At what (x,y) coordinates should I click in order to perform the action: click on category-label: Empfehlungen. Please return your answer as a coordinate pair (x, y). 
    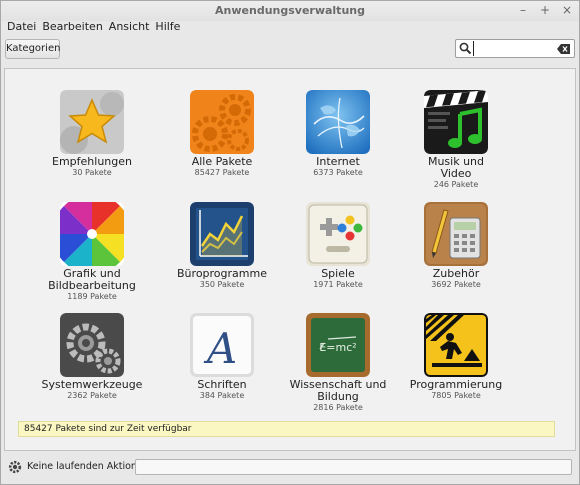
    Looking at the image, I should click on (92, 161).